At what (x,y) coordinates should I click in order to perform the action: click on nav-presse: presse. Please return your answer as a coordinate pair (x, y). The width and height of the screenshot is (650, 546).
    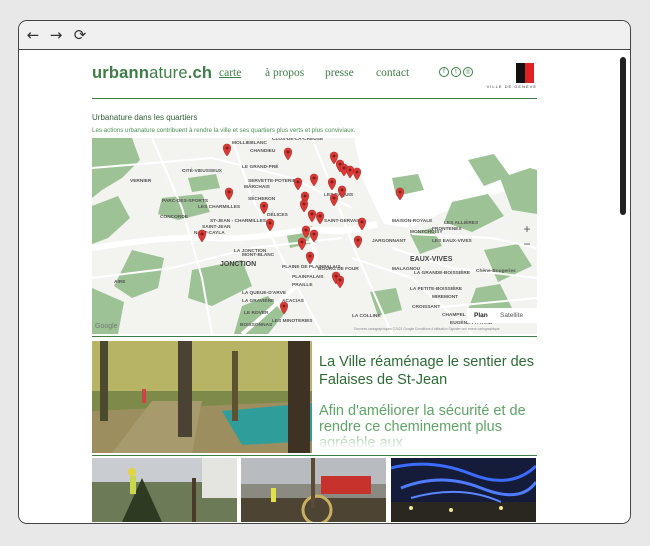
    Looking at the image, I should click on (339, 73).